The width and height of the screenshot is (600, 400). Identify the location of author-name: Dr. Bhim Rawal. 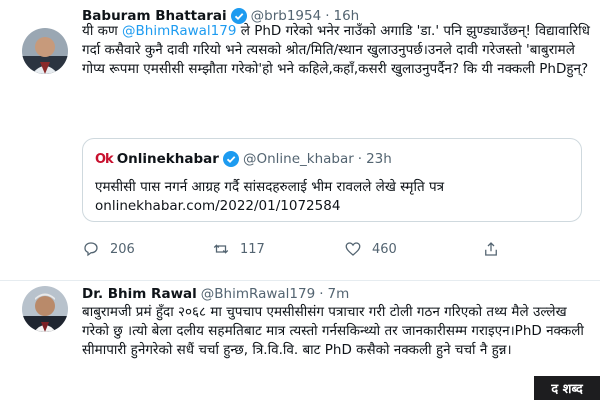
(139, 294).